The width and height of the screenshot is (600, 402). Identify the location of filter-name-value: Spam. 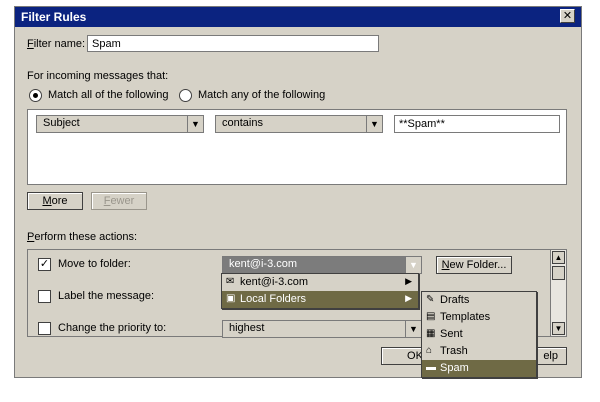
(106, 44).